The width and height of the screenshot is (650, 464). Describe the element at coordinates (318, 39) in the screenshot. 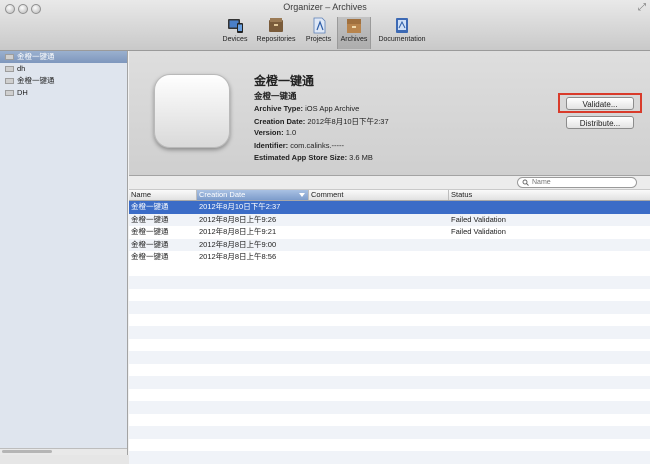

I see `tab-label: Projects` at that location.